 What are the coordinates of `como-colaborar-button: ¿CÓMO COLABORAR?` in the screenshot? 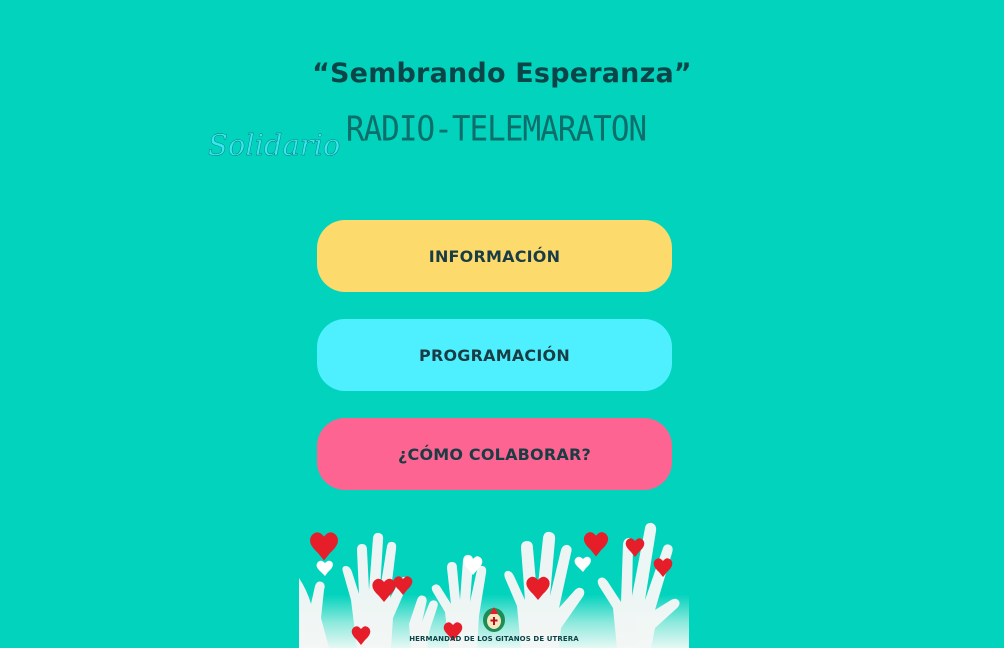 It's located at (494, 454).